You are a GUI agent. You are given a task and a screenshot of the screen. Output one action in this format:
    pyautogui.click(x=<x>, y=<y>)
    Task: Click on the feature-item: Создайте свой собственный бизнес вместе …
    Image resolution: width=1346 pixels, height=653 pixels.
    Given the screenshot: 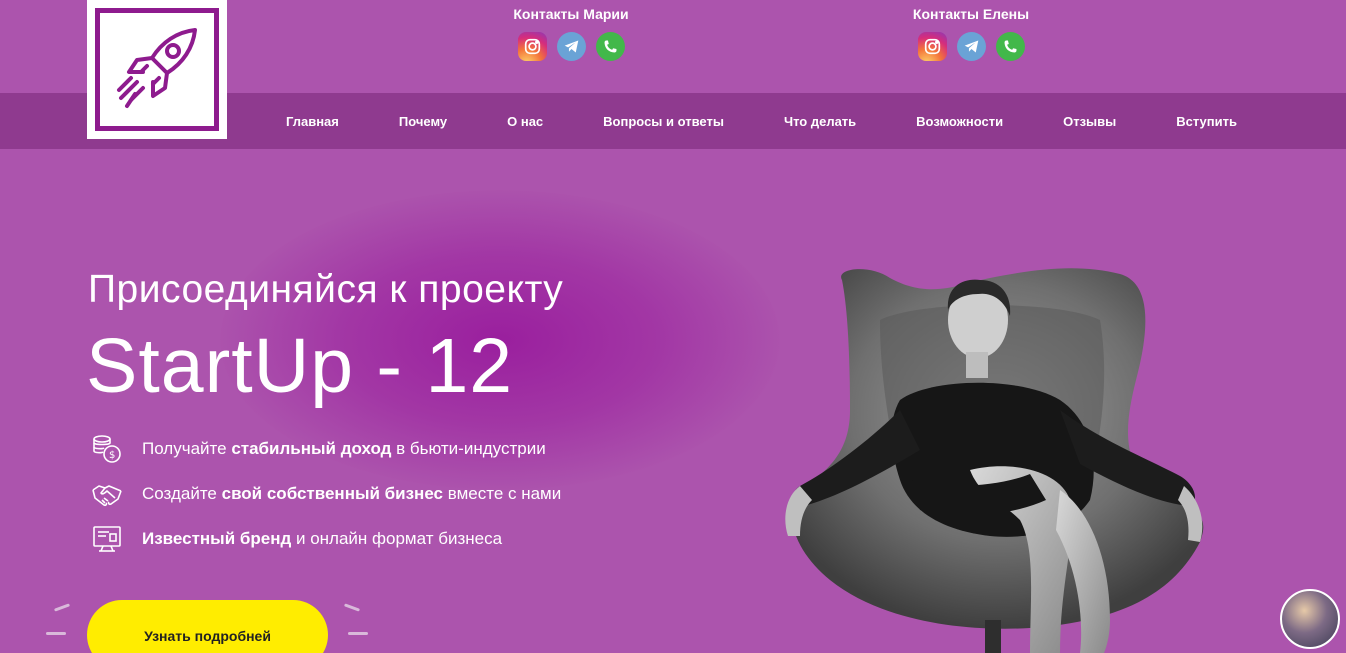 What is the action you would take?
    pyautogui.click(x=325, y=494)
    